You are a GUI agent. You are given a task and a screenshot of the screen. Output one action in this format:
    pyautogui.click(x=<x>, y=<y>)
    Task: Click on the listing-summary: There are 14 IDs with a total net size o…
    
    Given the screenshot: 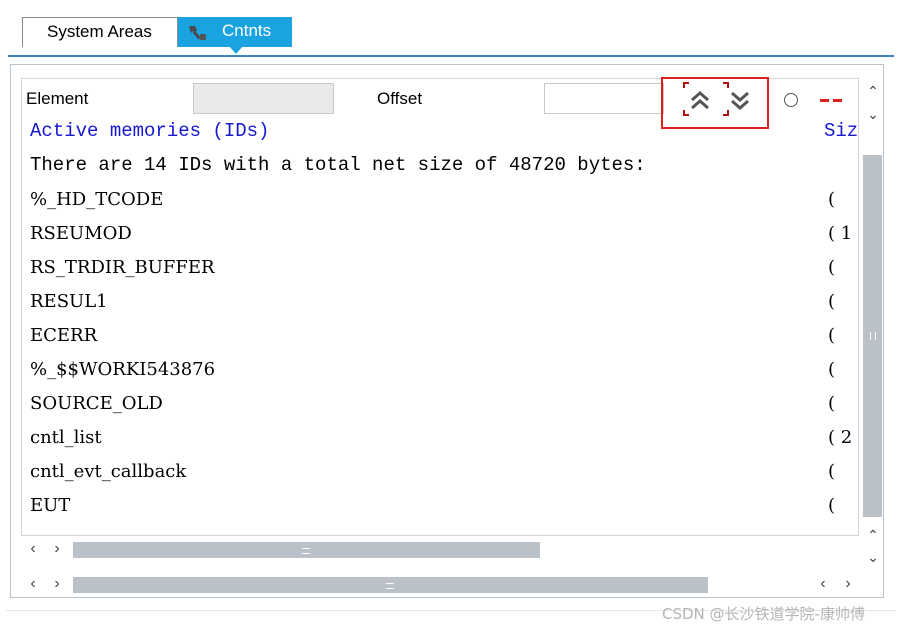 What is the action you would take?
    pyautogui.click(x=338, y=165)
    